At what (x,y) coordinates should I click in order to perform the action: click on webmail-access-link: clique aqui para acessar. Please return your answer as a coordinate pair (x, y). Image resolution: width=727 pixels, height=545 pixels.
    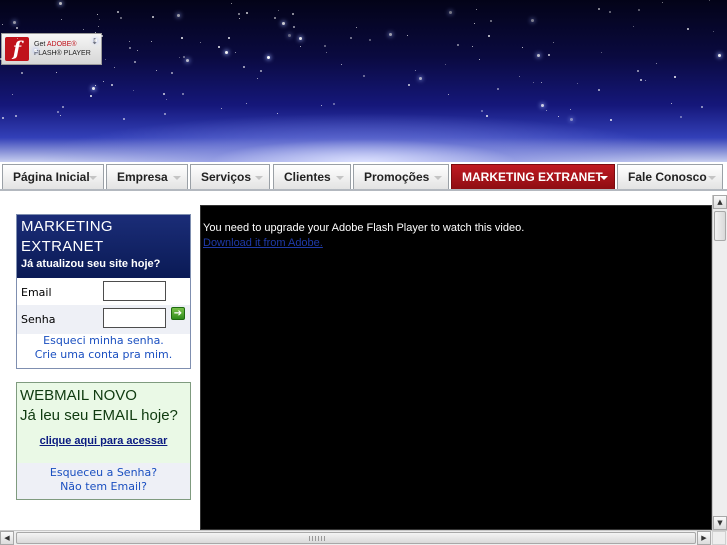
    Looking at the image, I should click on (103, 441).